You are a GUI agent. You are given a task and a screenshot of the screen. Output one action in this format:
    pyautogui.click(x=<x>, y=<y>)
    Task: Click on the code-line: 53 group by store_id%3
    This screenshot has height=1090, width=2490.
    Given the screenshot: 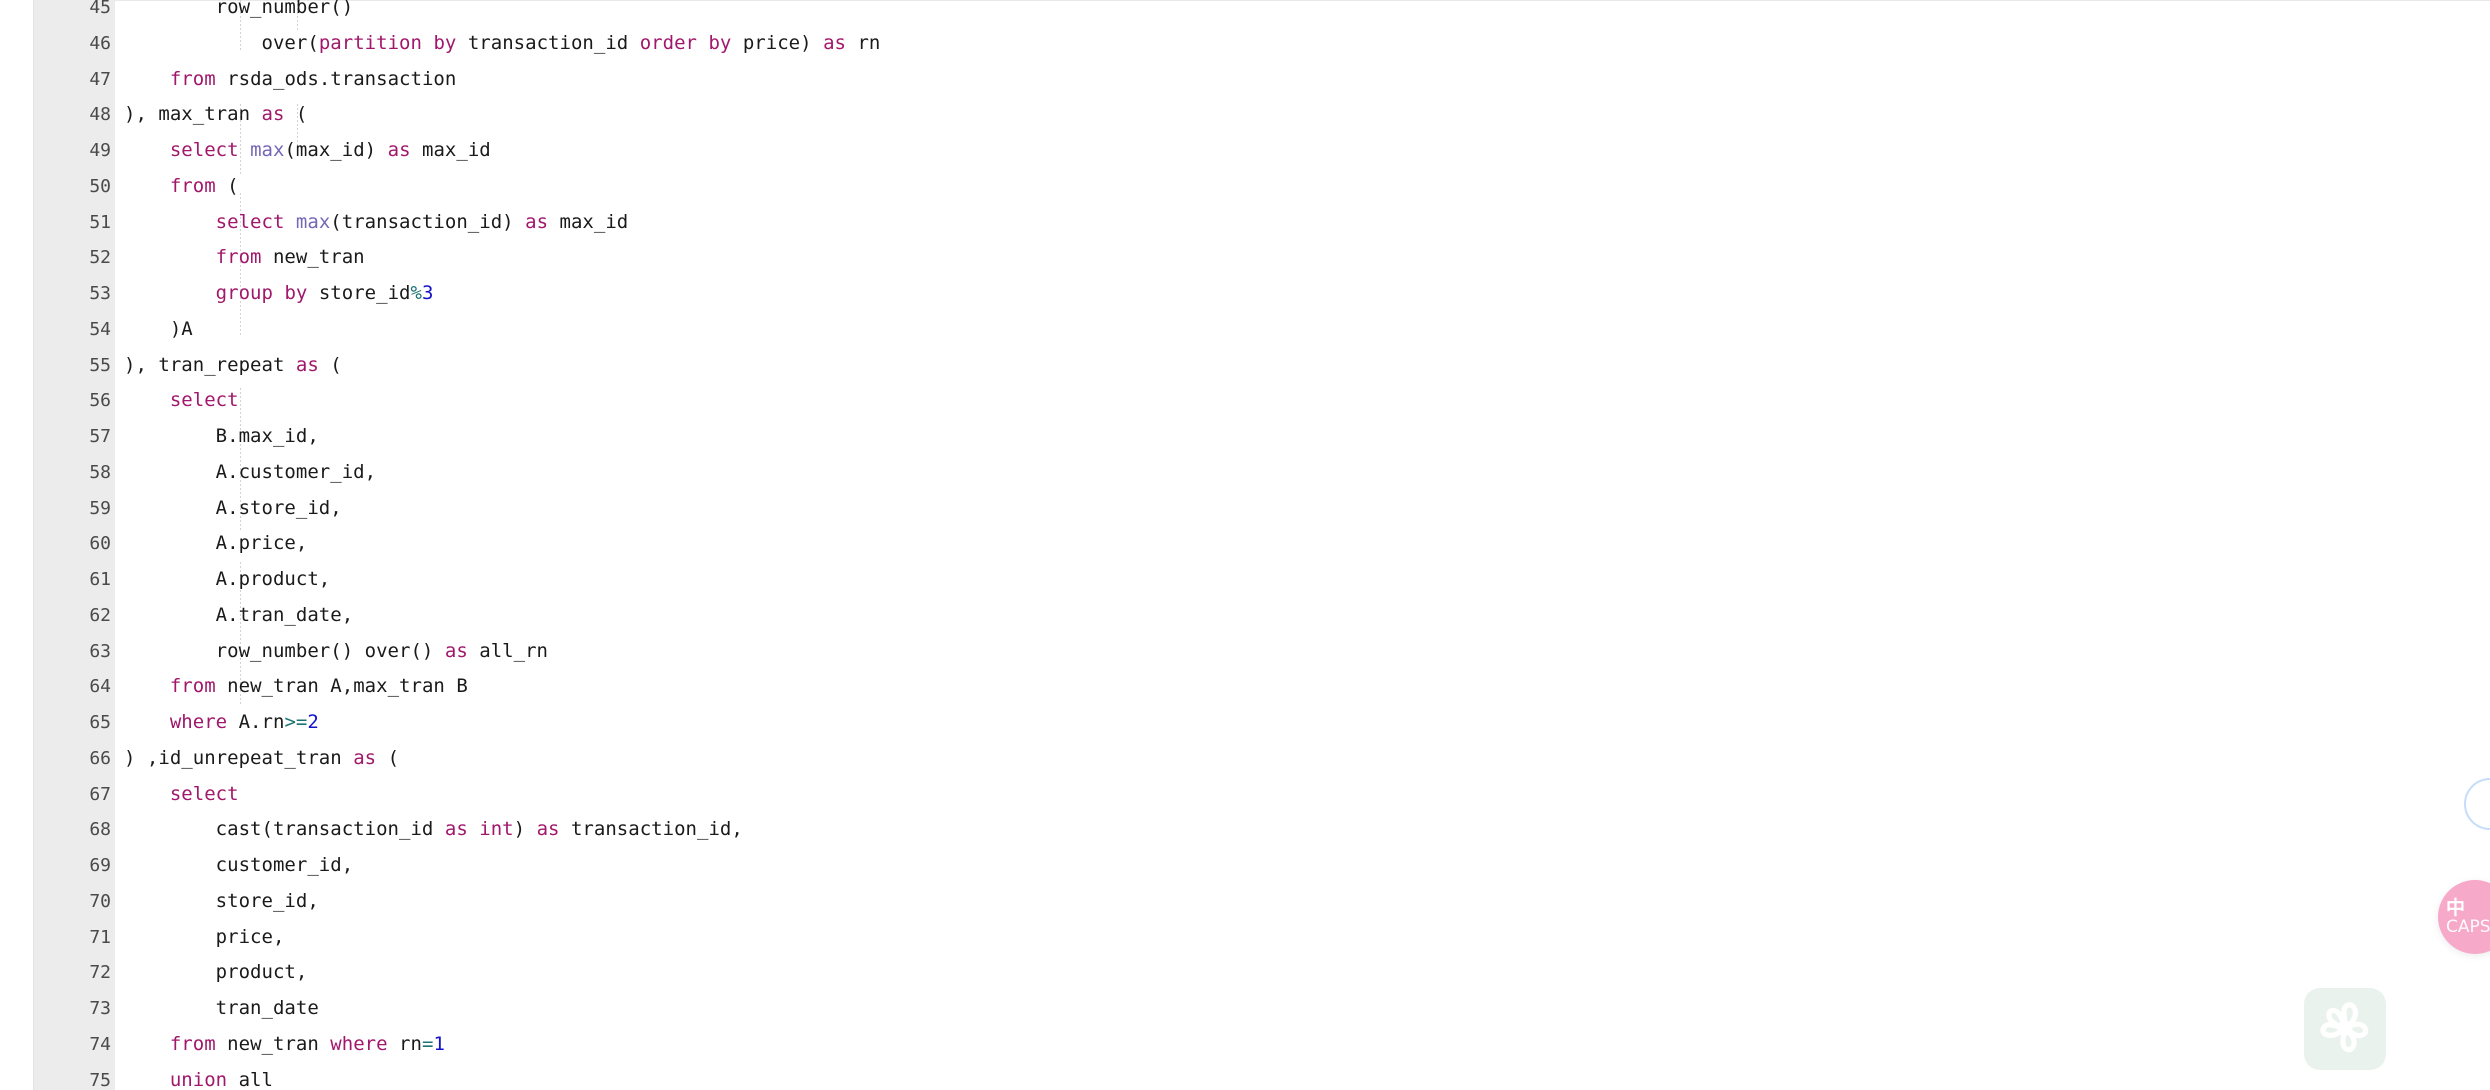 What is the action you would take?
    pyautogui.click(x=1245, y=294)
    